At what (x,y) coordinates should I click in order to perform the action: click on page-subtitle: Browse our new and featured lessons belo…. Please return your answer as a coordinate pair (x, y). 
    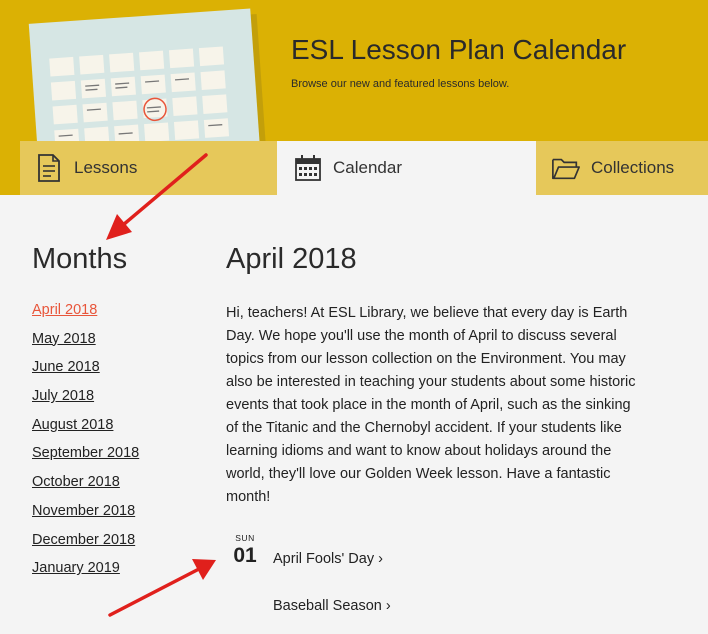
    Looking at the image, I should click on (400, 84).